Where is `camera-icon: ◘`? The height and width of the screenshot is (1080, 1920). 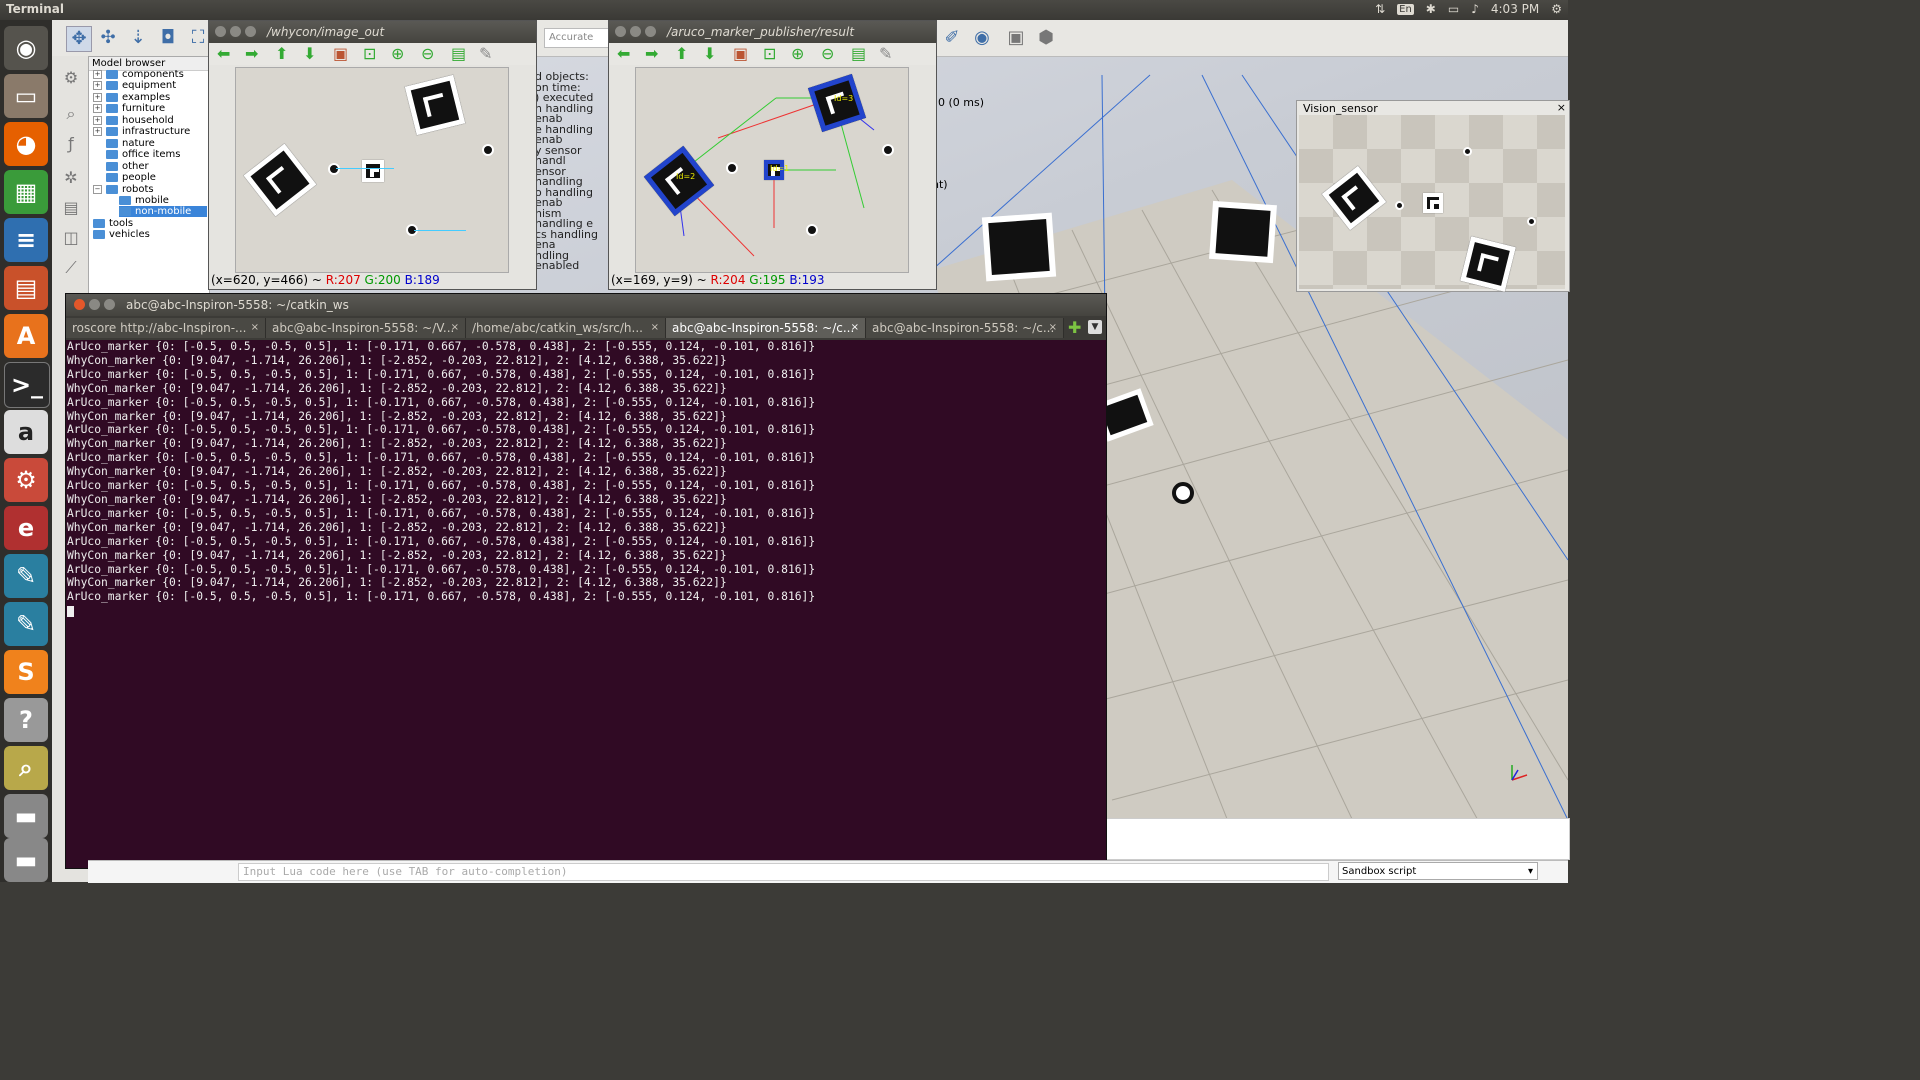
camera-icon: ◘ is located at coordinates (168, 38).